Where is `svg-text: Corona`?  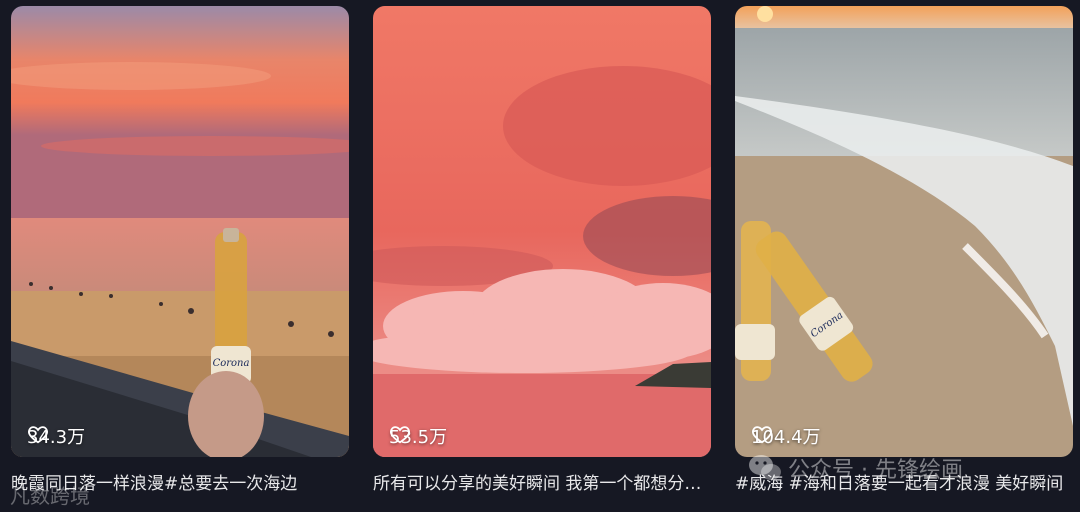
svg-text: Corona is located at coordinates (231, 363).